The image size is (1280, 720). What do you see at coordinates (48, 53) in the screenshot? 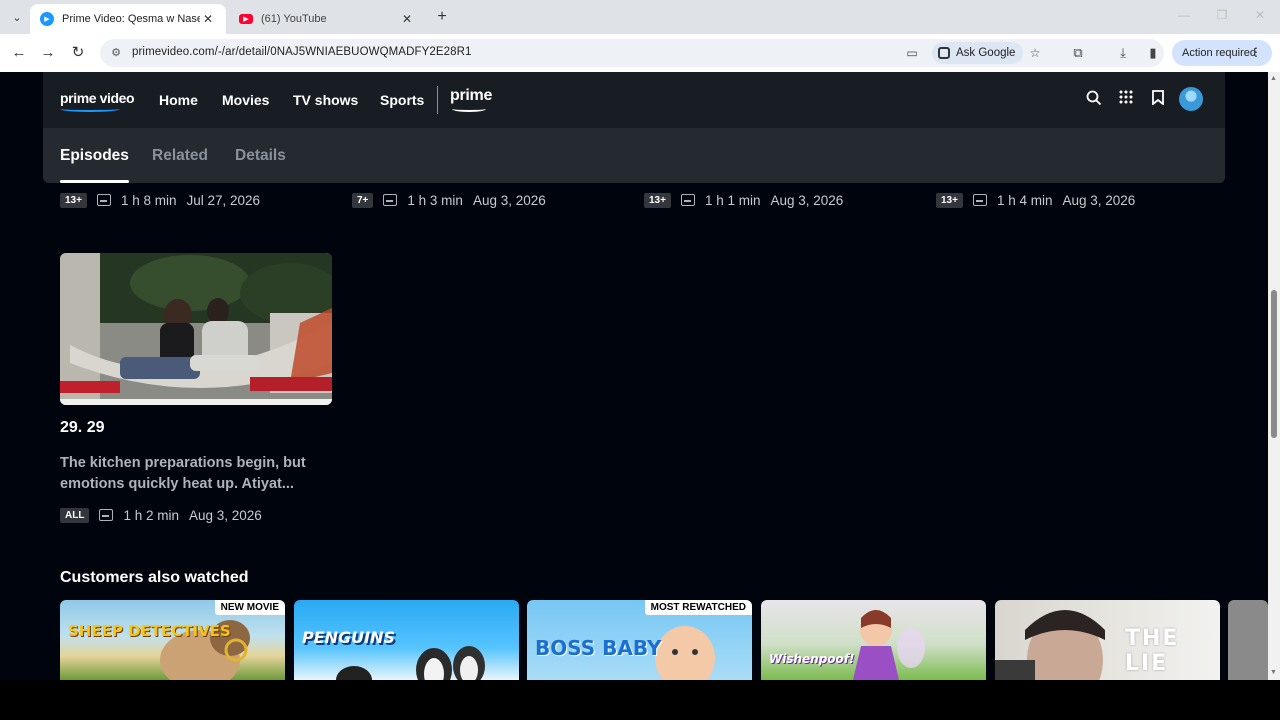
I see `forward-icon: →` at bounding box center [48, 53].